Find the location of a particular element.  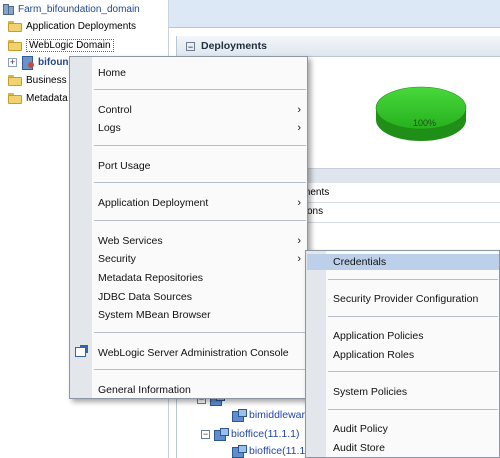

menu-item-security: Security › is located at coordinates (200, 259).